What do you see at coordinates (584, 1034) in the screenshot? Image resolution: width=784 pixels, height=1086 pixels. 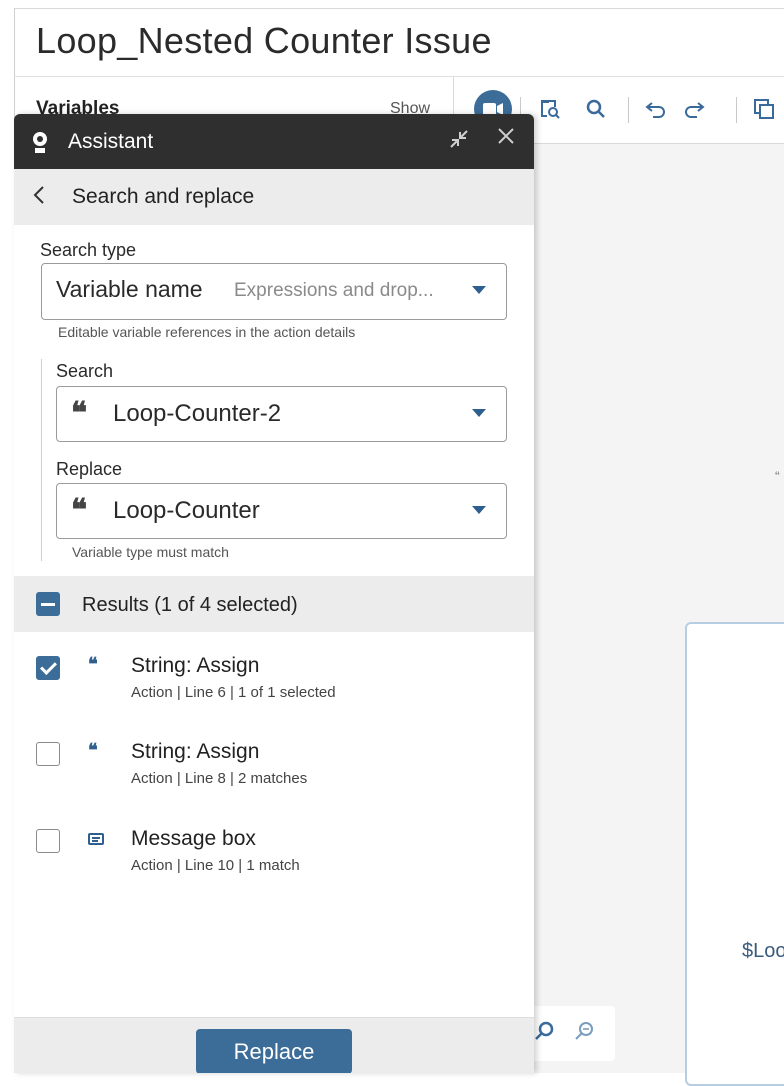 I see `zoom-out-icon` at bounding box center [584, 1034].